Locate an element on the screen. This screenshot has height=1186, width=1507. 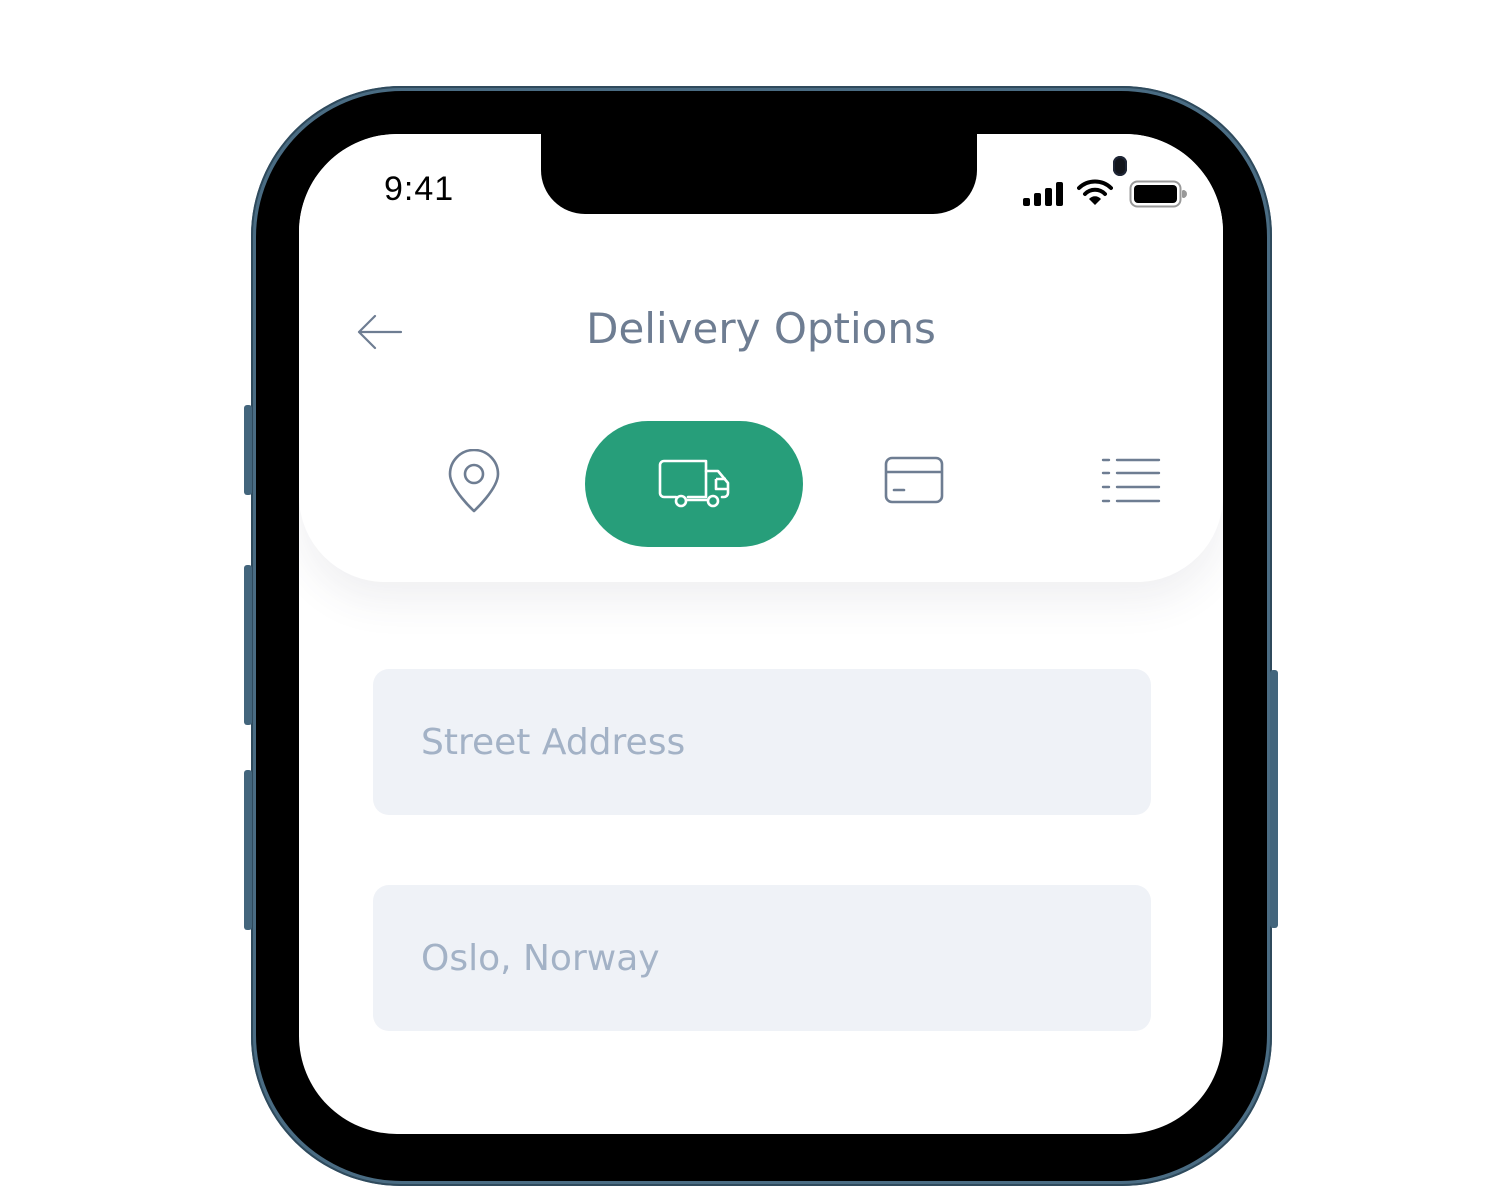
notch is located at coordinates (834, 174).